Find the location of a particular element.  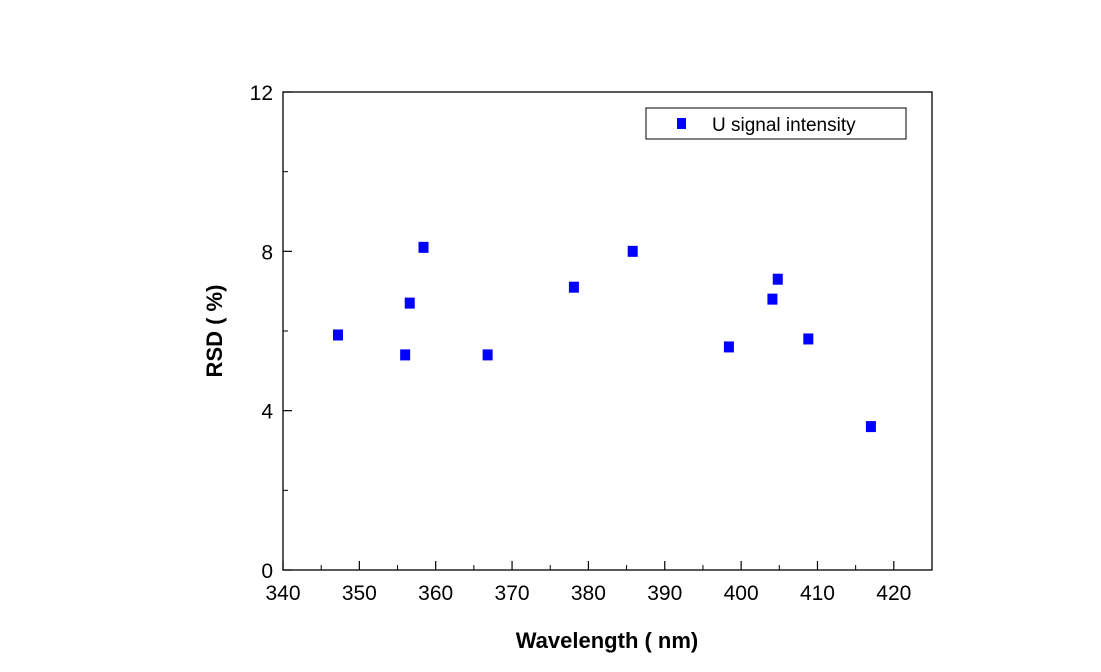

data-points is located at coordinates (604, 337).